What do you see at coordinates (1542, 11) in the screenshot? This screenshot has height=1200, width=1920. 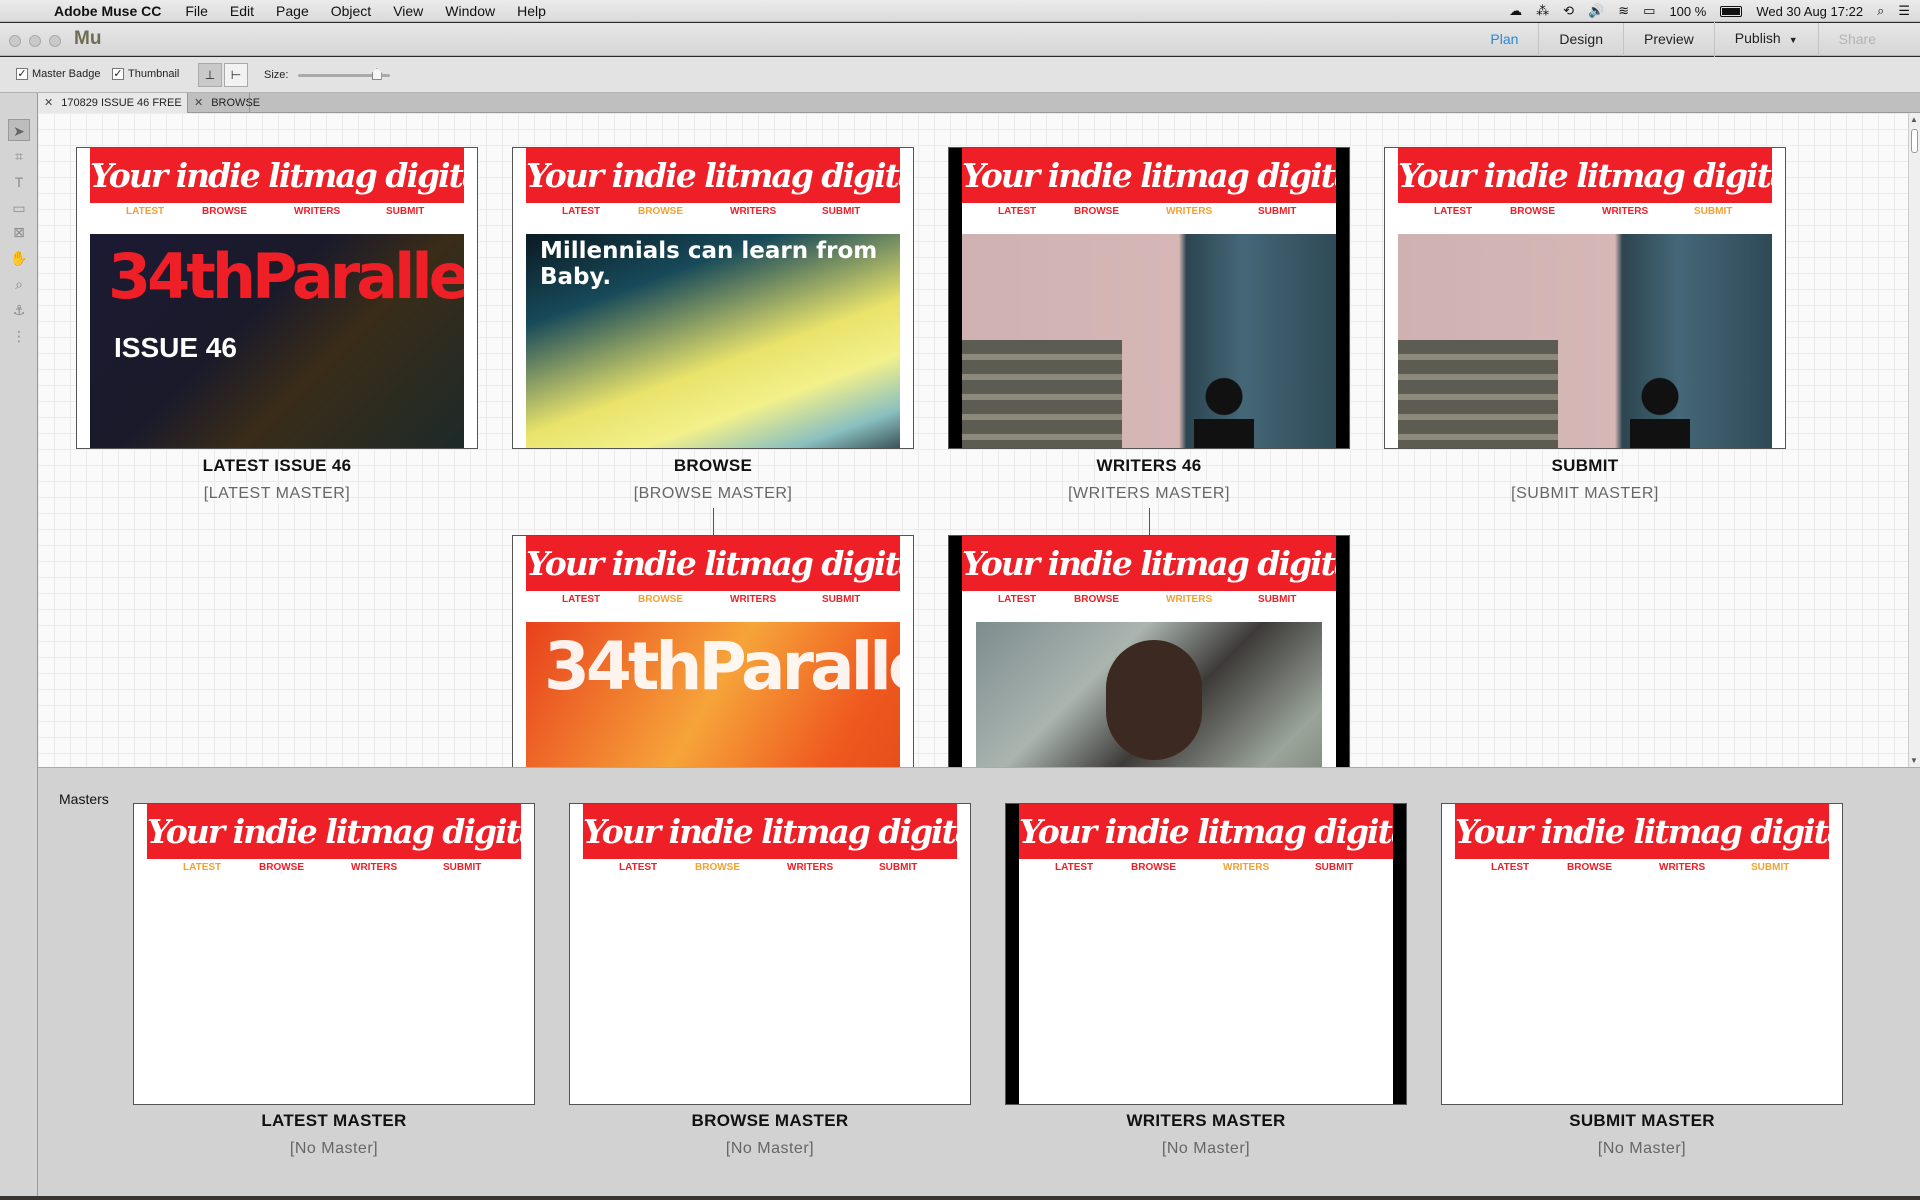 I see `dropbox-icon: ⁂` at bounding box center [1542, 11].